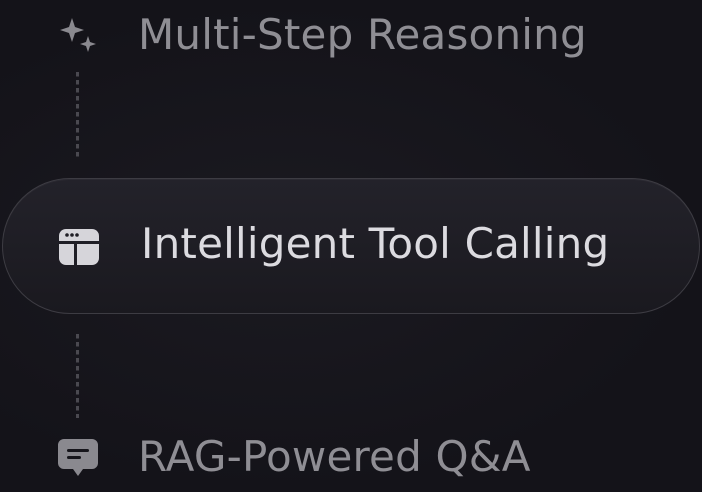 The width and height of the screenshot is (702, 492). Describe the element at coordinates (79, 247) in the screenshot. I see `tool-window-icon` at that location.